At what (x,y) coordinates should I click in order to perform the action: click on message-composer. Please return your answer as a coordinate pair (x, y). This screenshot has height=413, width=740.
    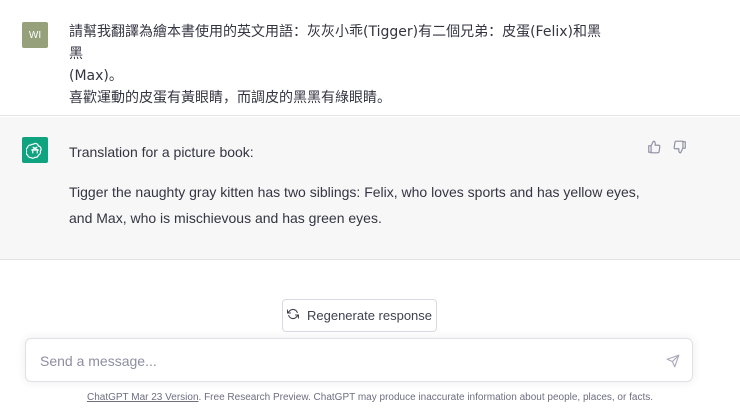
    Looking at the image, I should click on (359, 360).